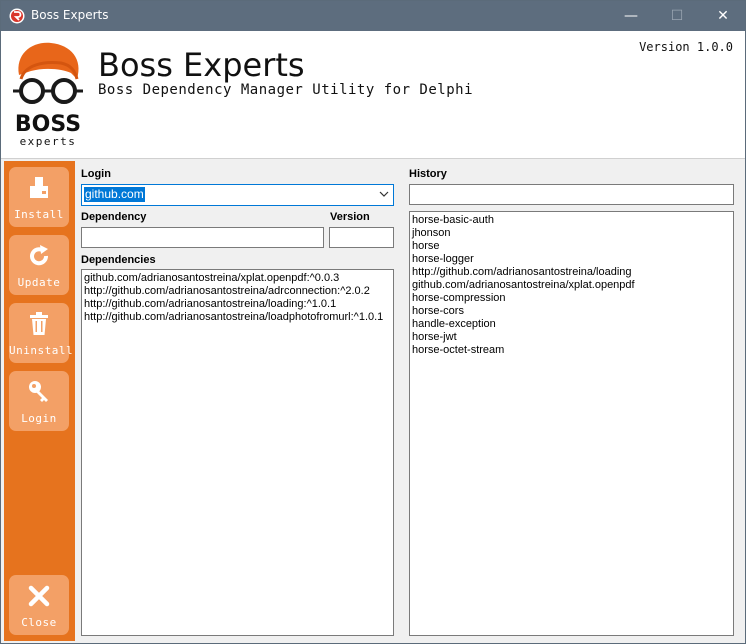 Image resolution: width=746 pixels, height=644 pixels. What do you see at coordinates (237, 195) in the screenshot?
I see `login-select: github.com` at bounding box center [237, 195].